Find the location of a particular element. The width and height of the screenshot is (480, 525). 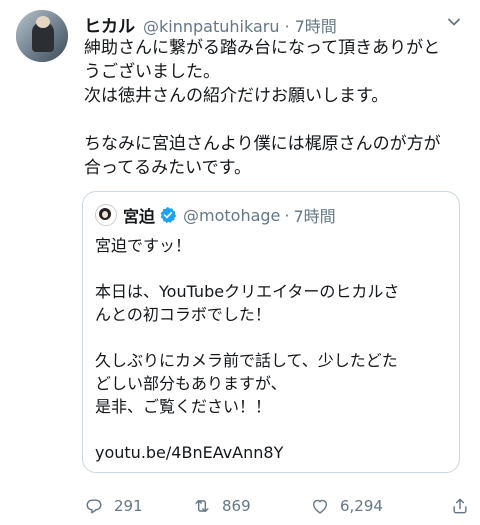

quoted-author-avatar is located at coordinates (106, 215).